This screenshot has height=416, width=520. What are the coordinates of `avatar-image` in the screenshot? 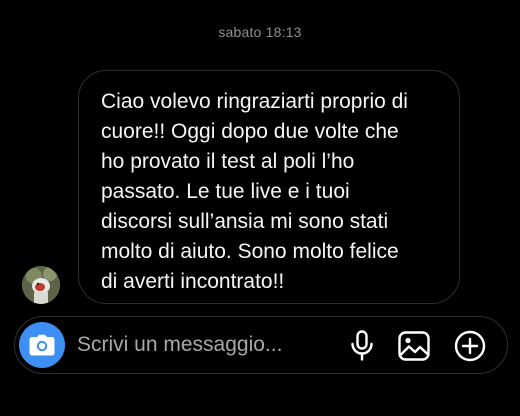 It's located at (41, 285).